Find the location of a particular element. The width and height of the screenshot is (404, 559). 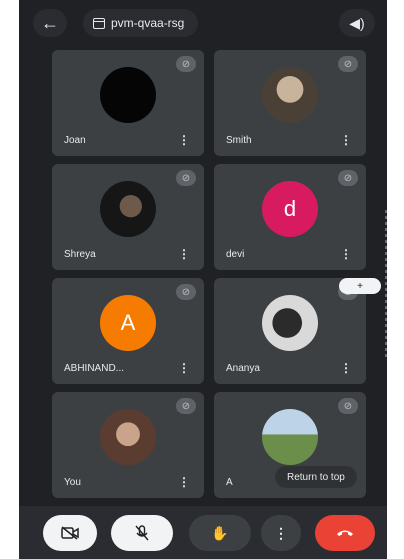

mic-off-icon is located at coordinates (142, 533).